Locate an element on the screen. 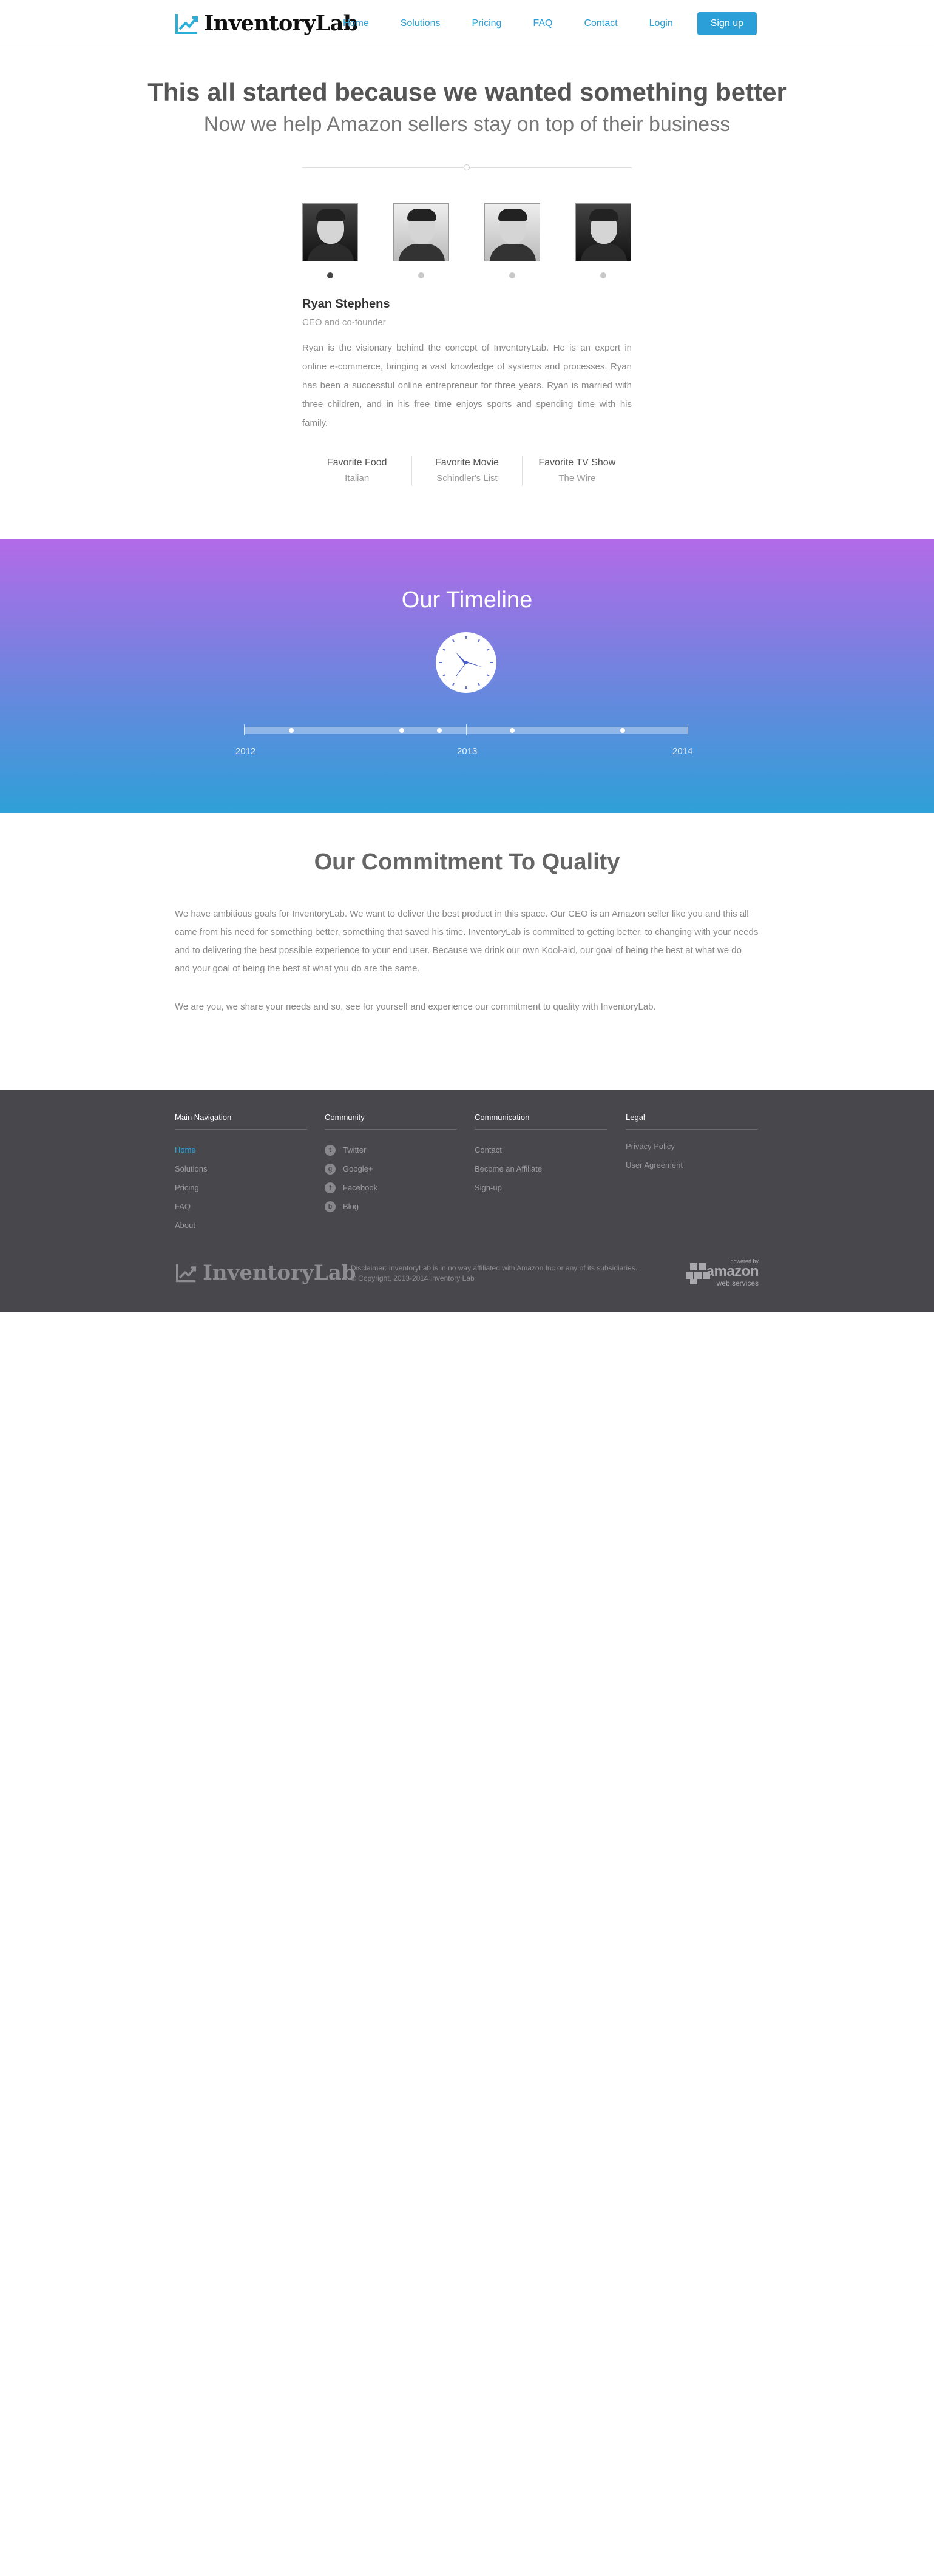 Image resolution: width=934 pixels, height=2576 pixels. aws-badge: powered by amazon web services is located at coordinates (722, 1273).